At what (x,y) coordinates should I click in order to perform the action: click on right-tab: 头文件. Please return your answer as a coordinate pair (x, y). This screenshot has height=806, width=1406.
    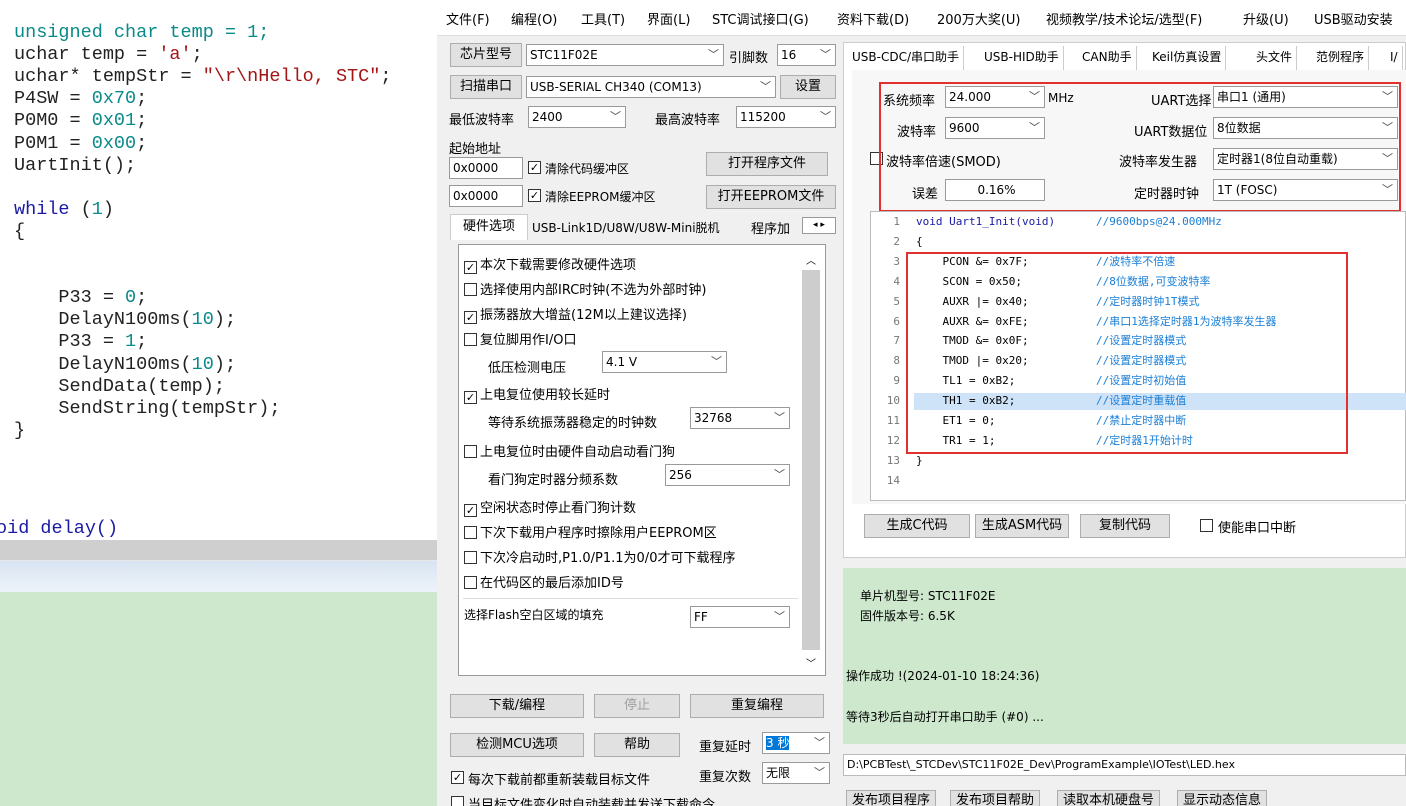
    Looking at the image, I should click on (1275, 58).